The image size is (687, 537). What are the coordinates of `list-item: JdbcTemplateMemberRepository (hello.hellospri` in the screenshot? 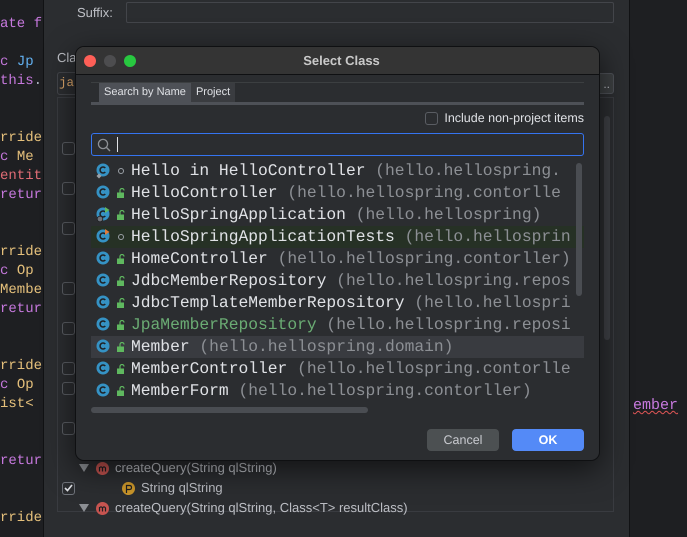 It's located at (337, 303).